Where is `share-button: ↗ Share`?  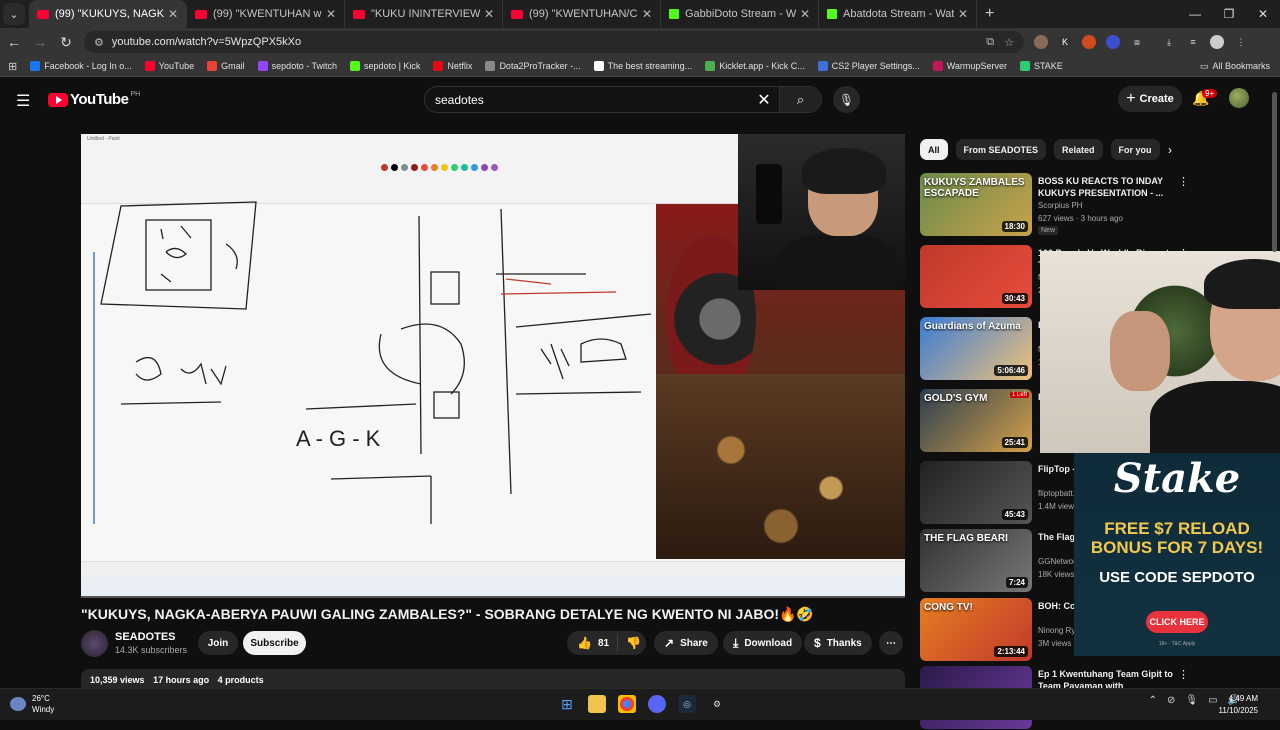
share-button: ↗ Share is located at coordinates (686, 643).